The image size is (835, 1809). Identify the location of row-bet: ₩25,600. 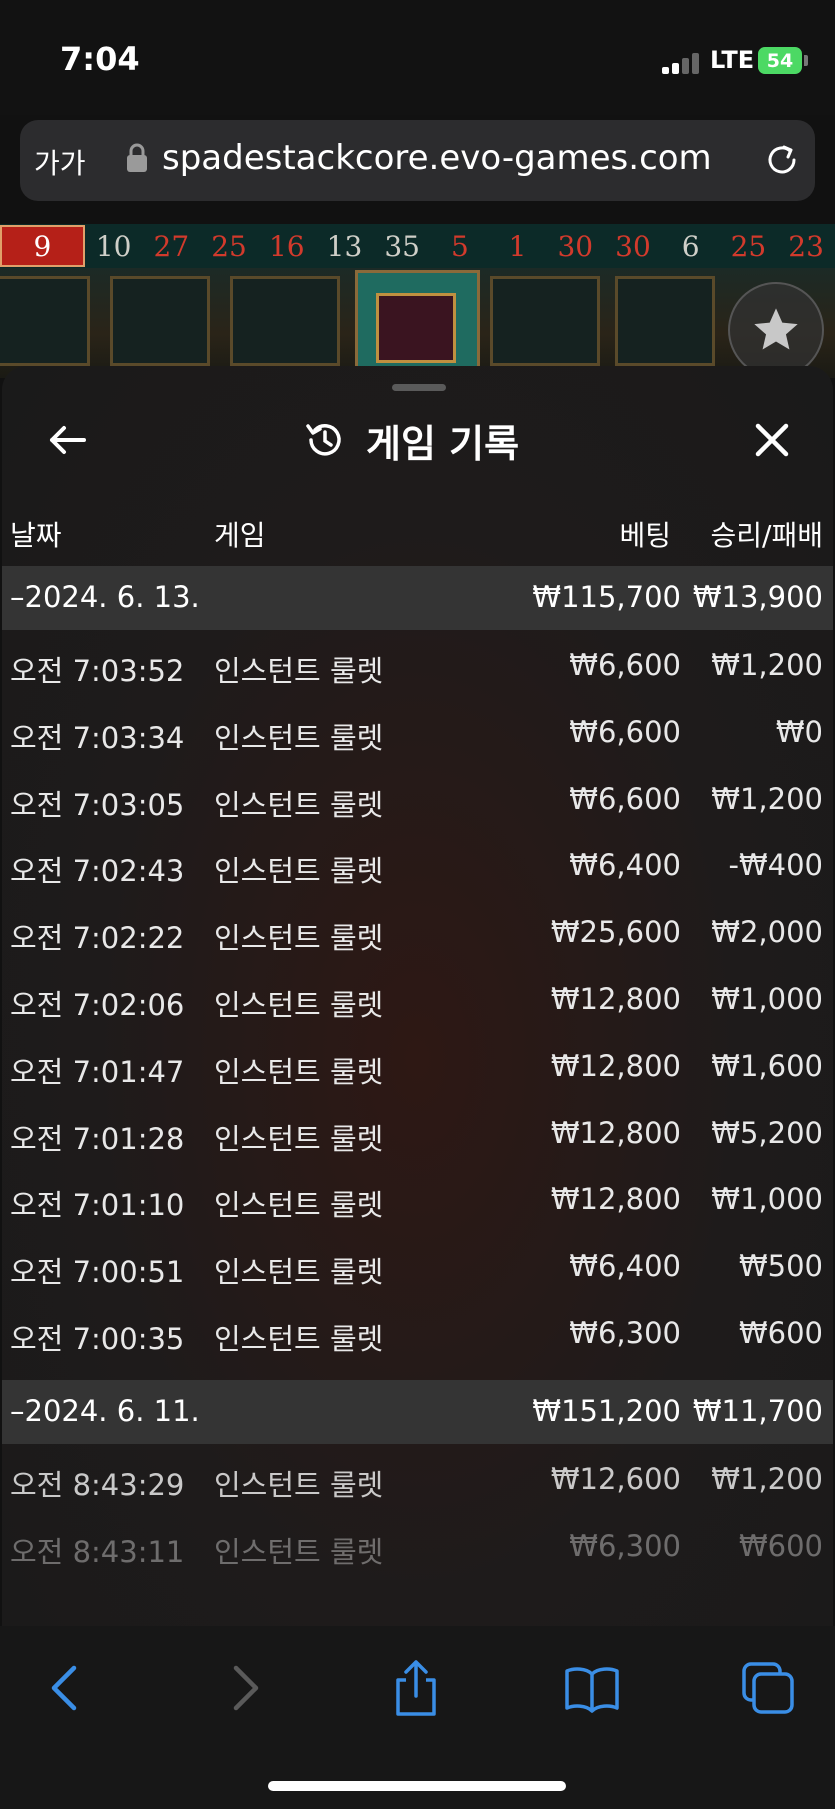
(615, 932).